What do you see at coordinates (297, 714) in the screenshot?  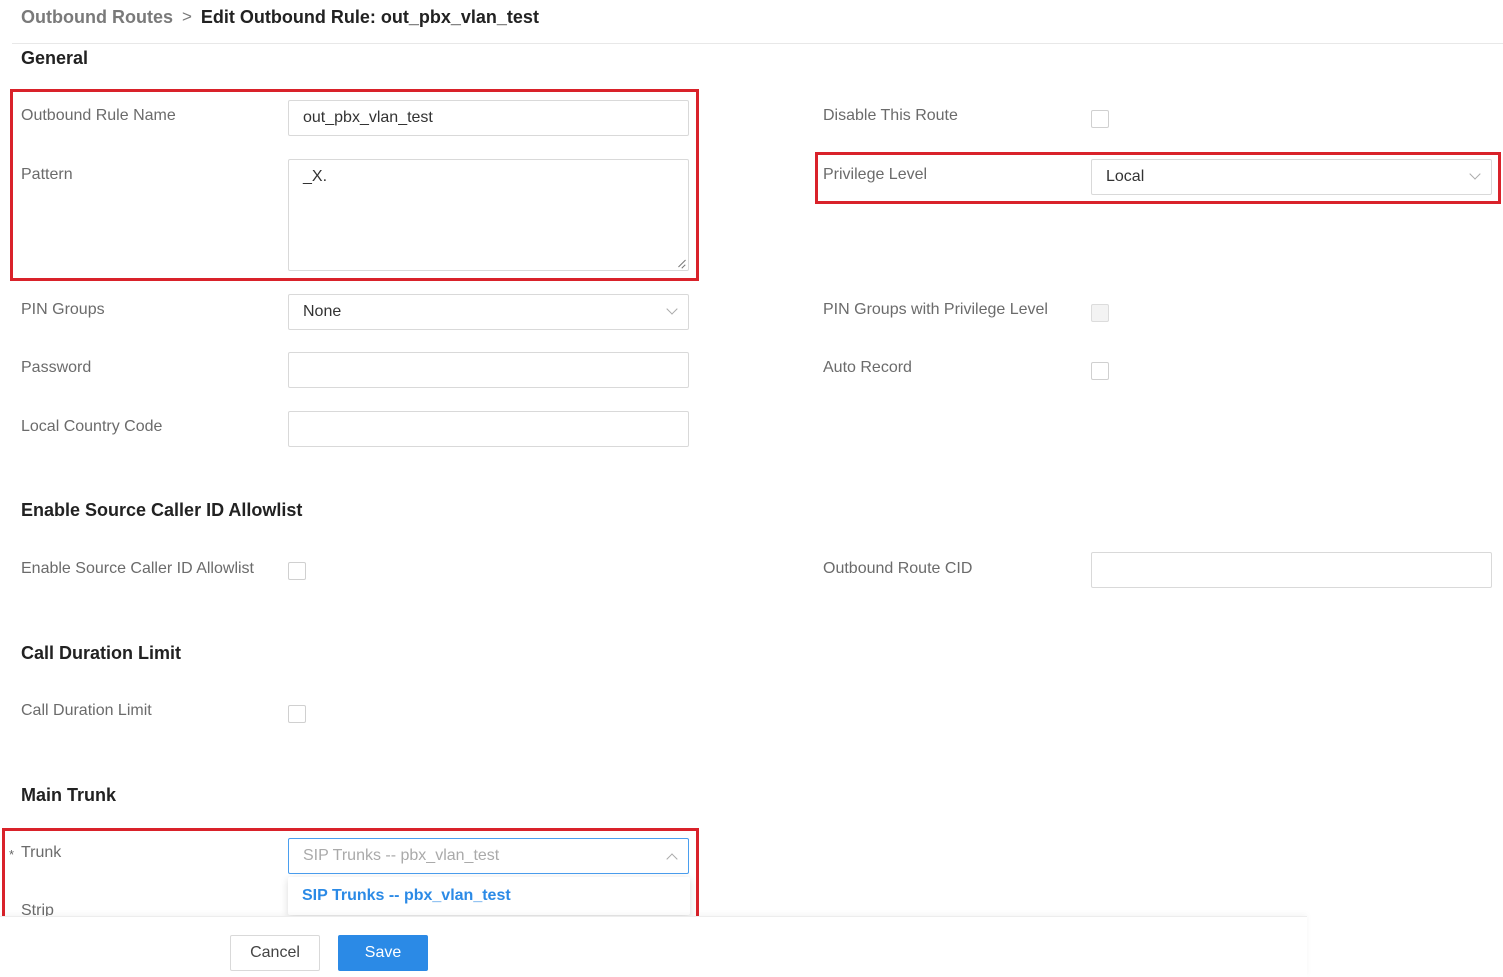 I see `call-duration-limit-checkbox` at bounding box center [297, 714].